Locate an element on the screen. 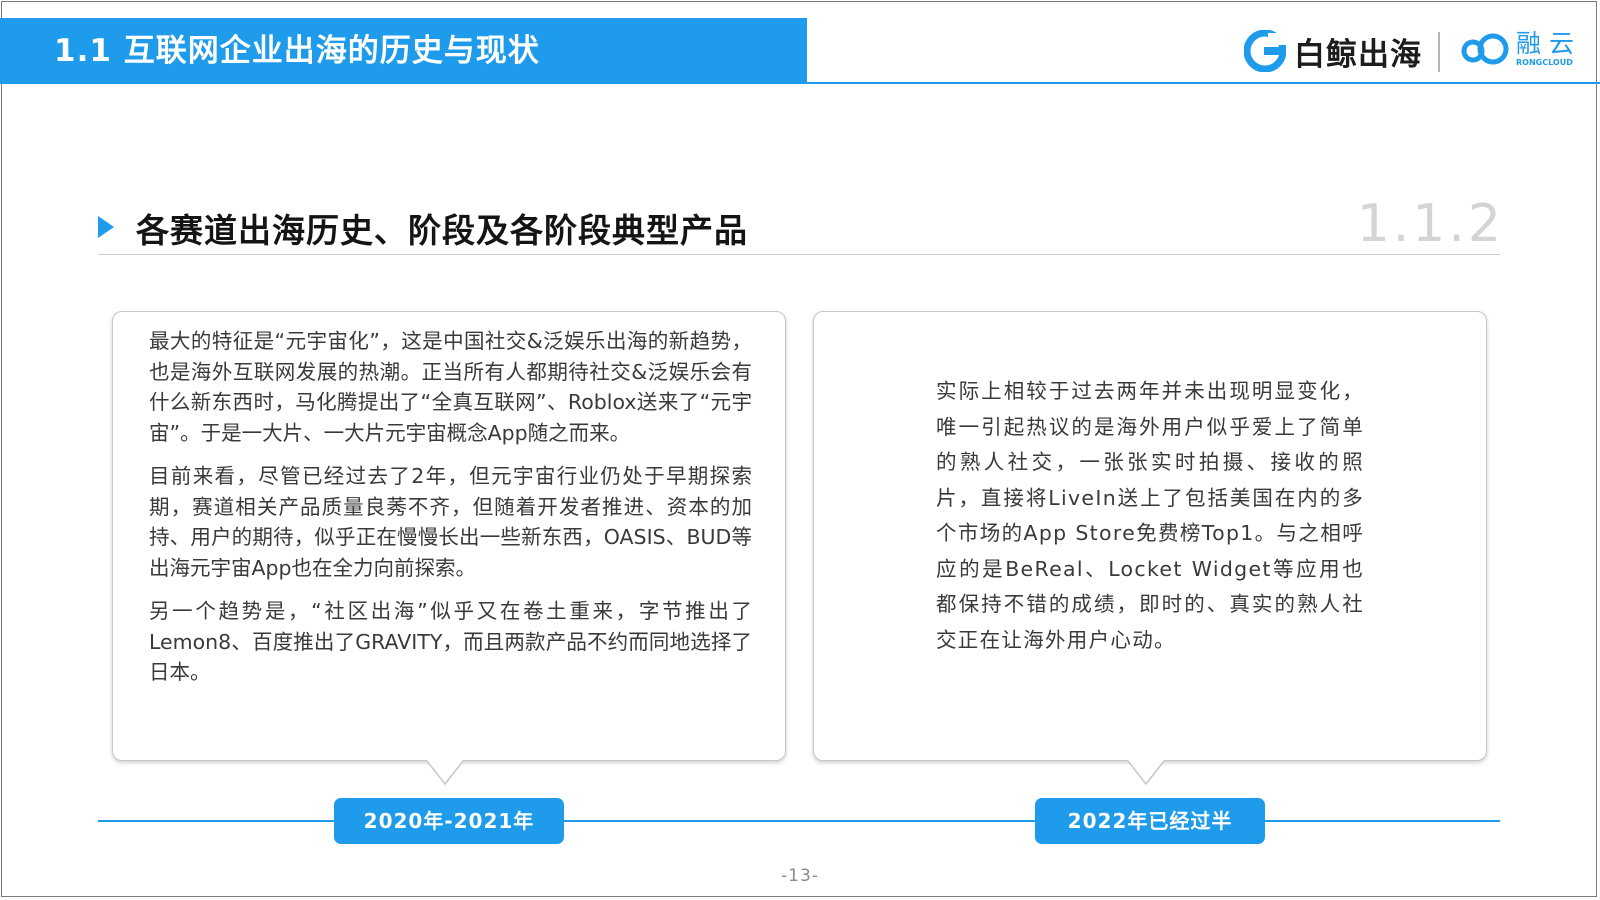 This screenshot has height=900, width=1600. logo-separator is located at coordinates (1439, 52).